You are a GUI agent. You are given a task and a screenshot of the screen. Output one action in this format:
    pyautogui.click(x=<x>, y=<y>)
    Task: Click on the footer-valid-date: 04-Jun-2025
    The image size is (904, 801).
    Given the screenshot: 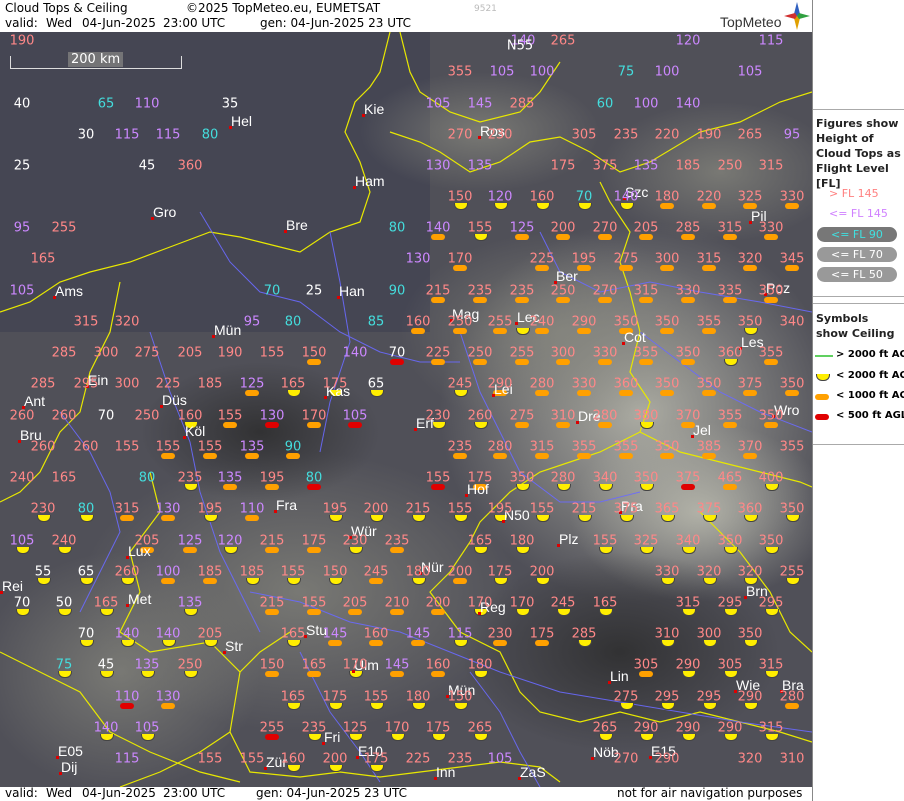 What is the action you would take?
    pyautogui.click(x=119, y=793)
    